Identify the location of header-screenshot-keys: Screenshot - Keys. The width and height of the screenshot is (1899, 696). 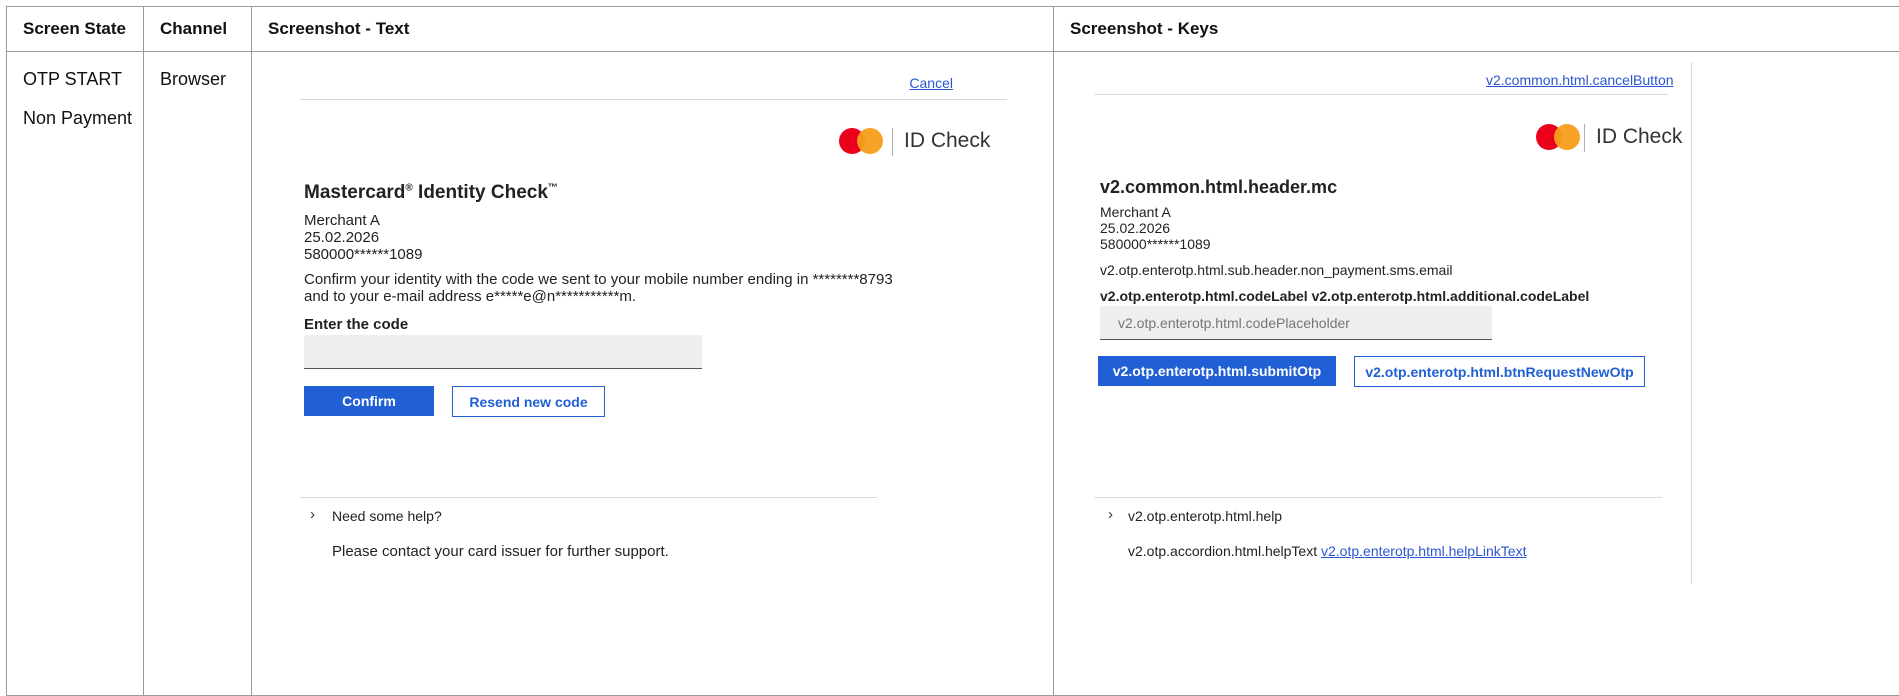
(1476, 29).